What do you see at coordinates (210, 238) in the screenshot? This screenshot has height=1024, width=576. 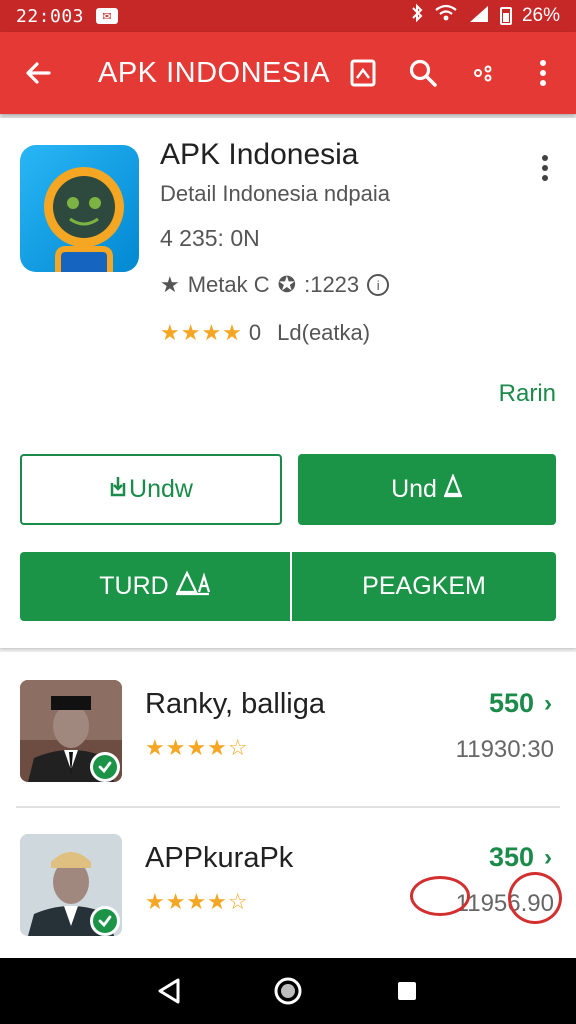 I see `app-size: 4 235: 0N` at bounding box center [210, 238].